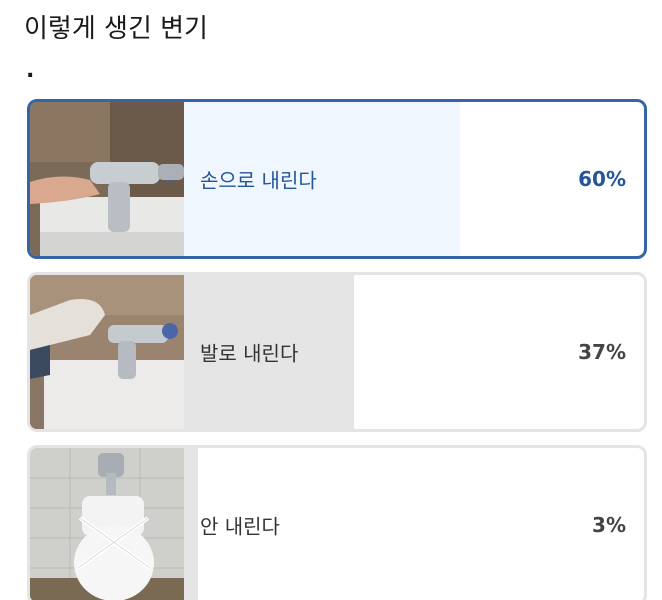 The image size is (662, 600). I want to click on poll-subtitle: ., so click(30, 70).